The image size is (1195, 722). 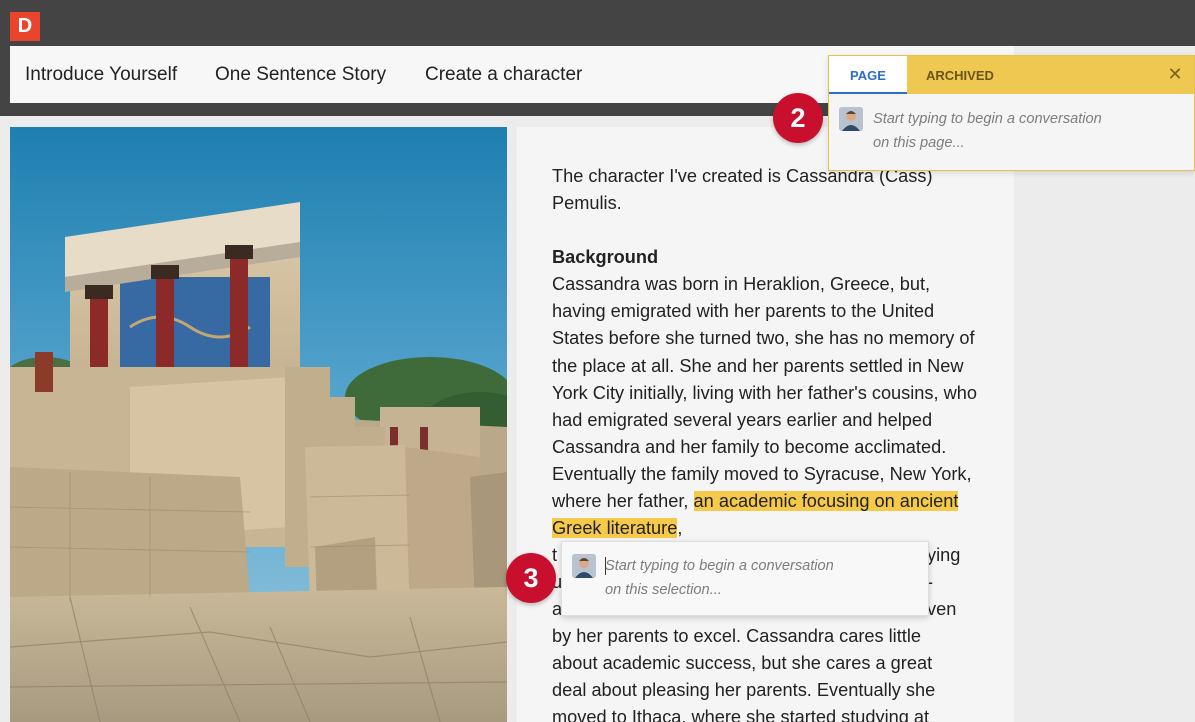 I want to click on body-fragment-right-1: ying, so click(x=944, y=555).